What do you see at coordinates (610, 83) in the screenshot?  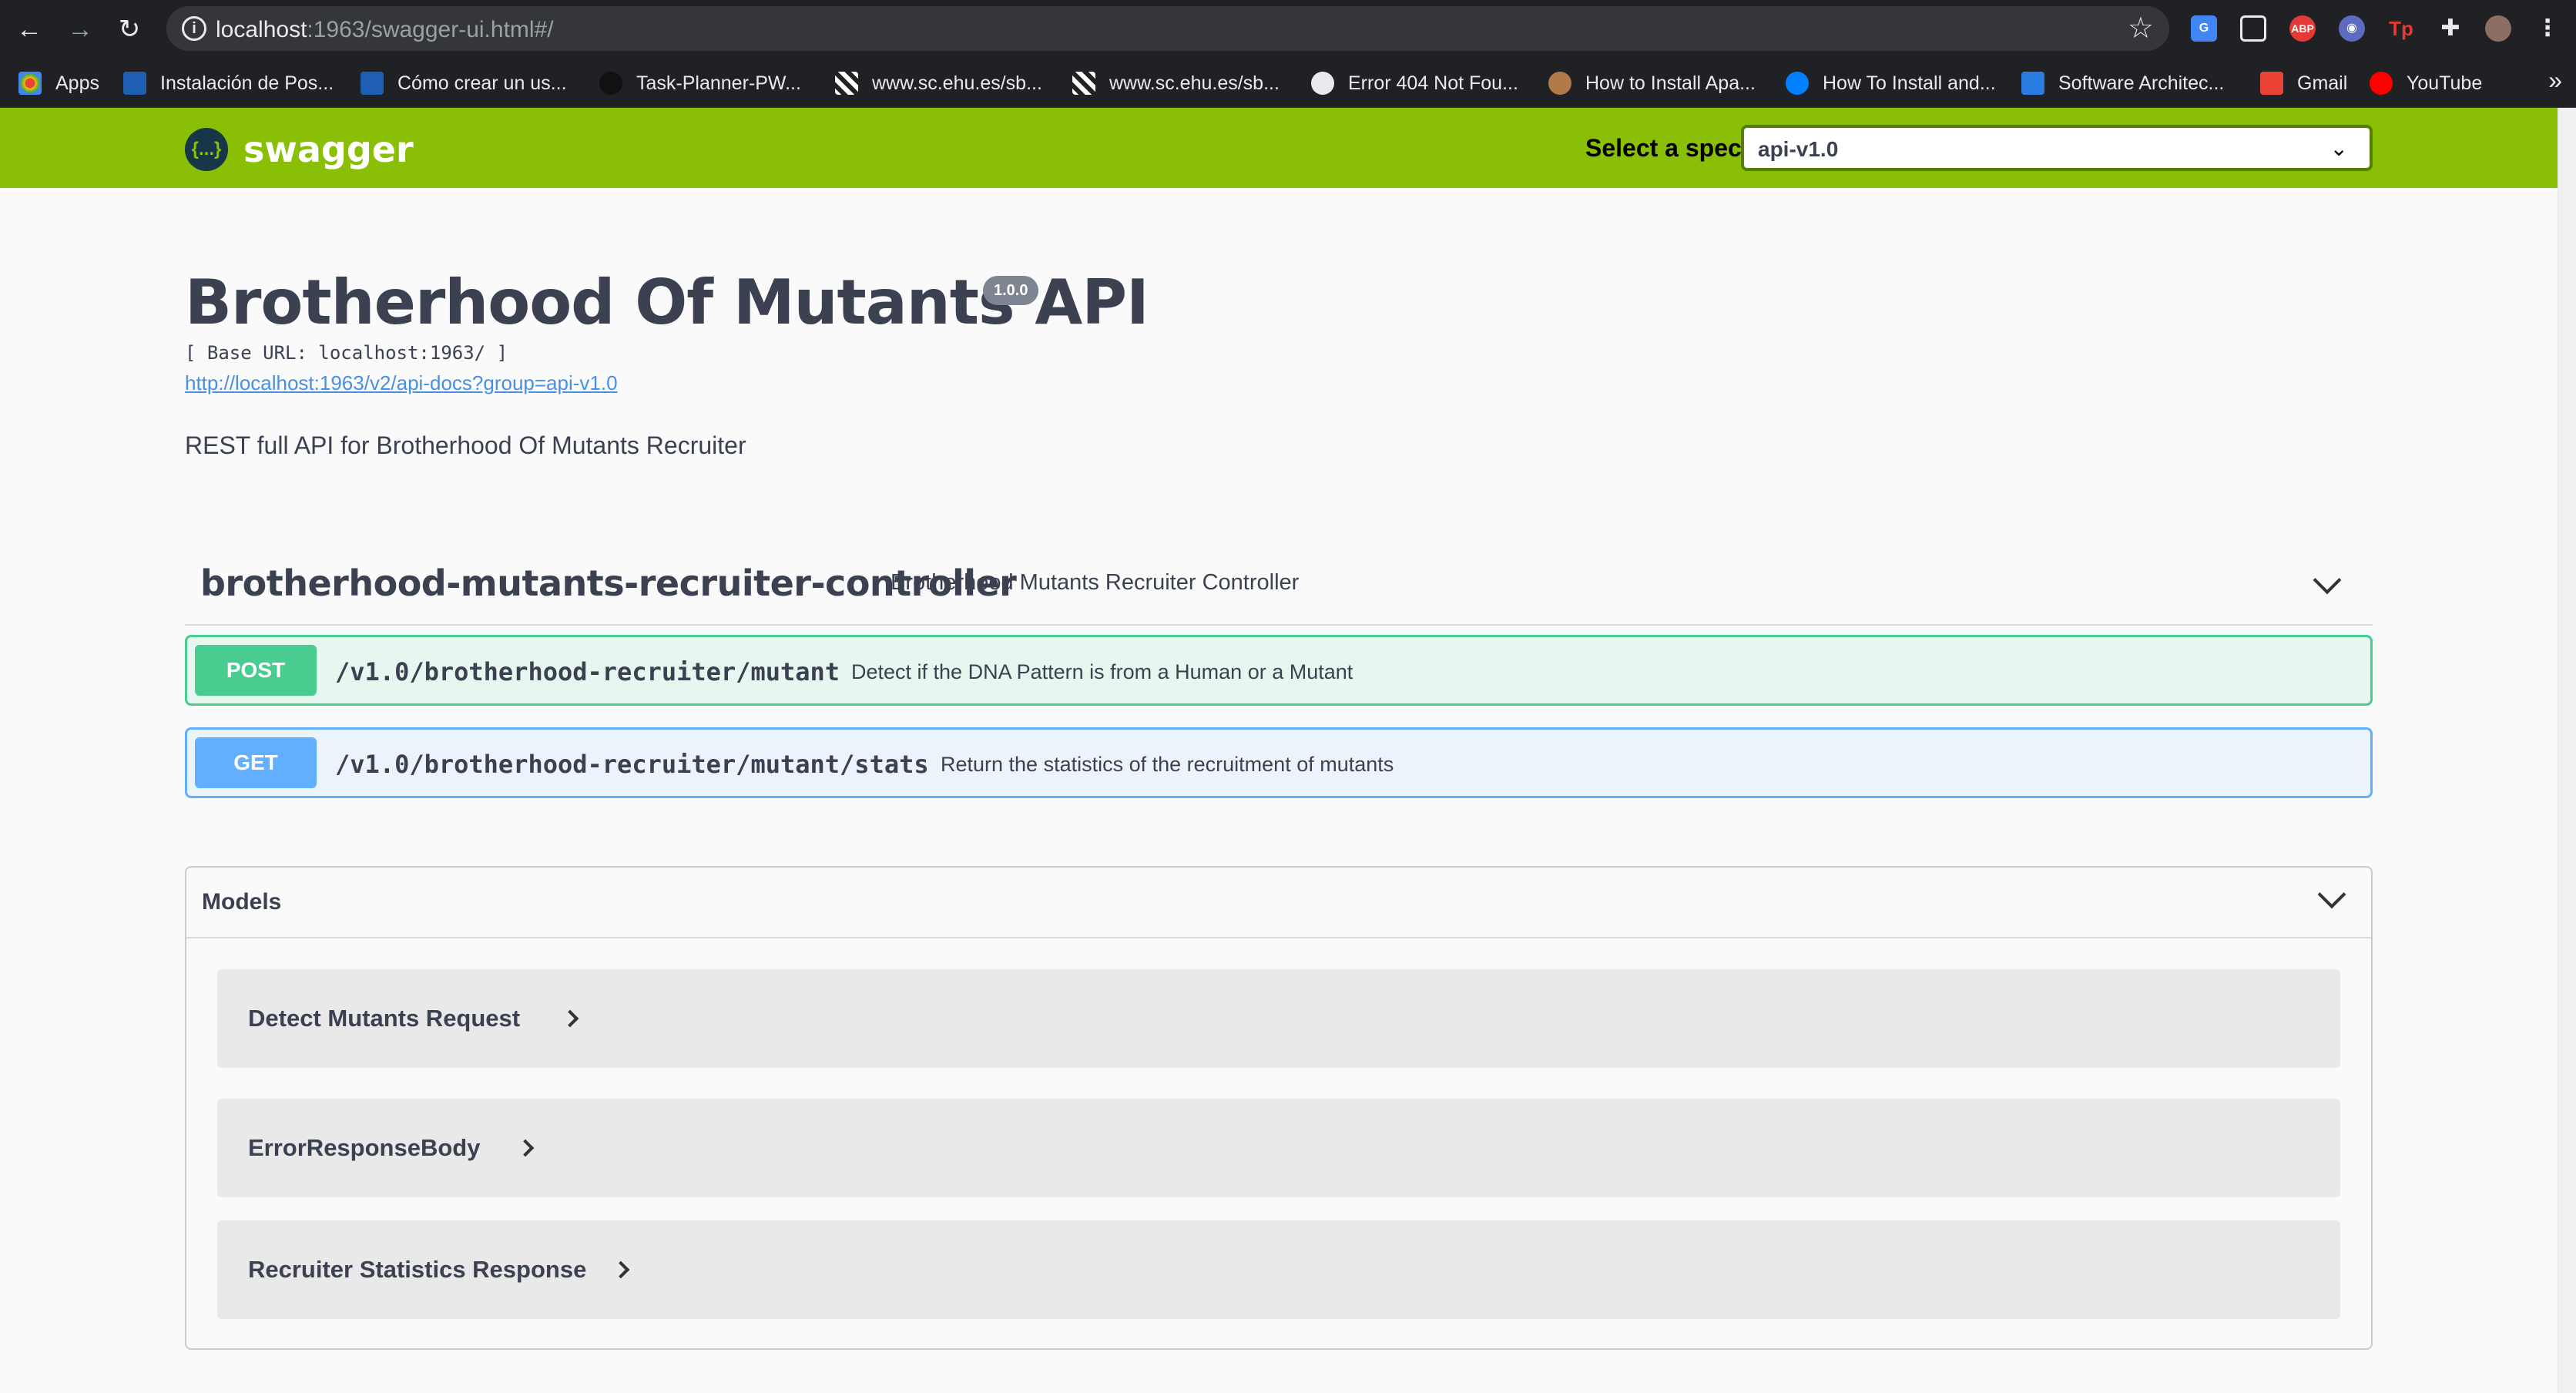 I see `github-icon` at bounding box center [610, 83].